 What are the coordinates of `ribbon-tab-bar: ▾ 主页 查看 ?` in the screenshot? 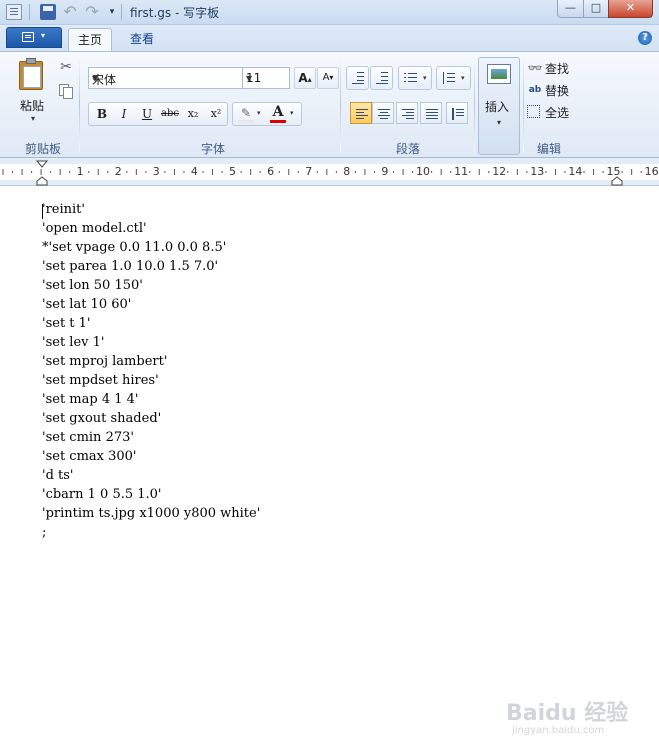 It's located at (329, 38).